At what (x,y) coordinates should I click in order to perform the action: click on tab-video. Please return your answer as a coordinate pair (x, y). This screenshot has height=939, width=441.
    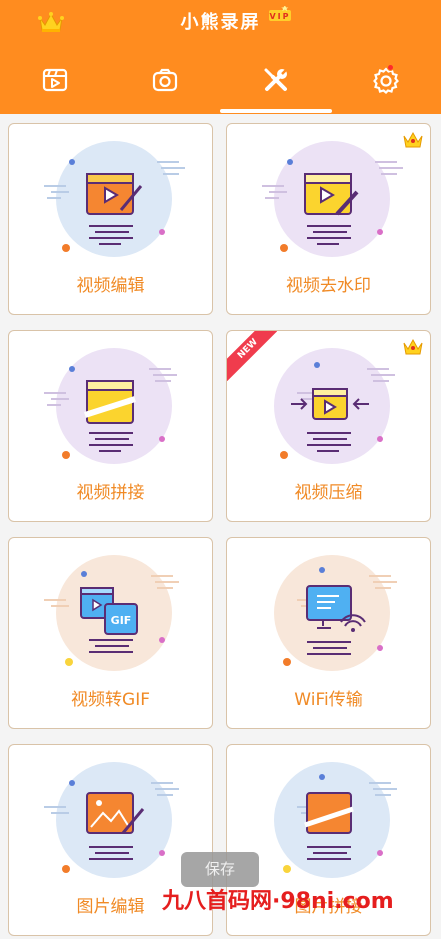
    Looking at the image, I should click on (55, 80).